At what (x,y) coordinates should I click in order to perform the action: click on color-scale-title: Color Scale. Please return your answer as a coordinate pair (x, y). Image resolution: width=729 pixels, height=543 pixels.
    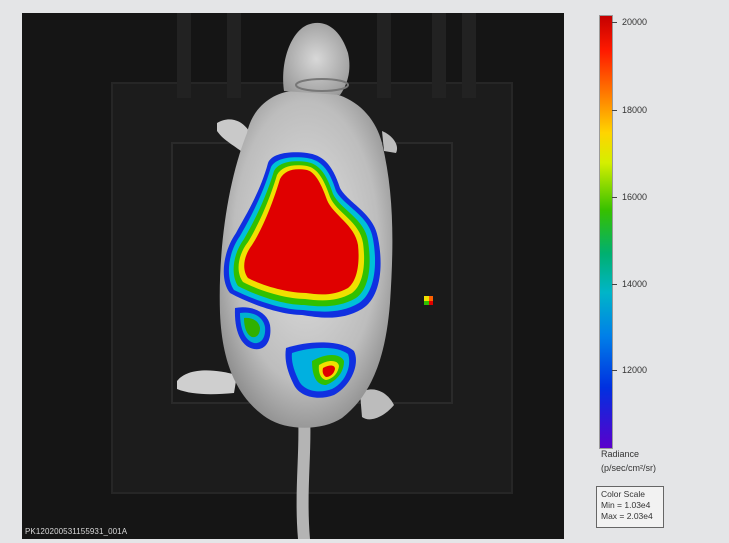
    Looking at the image, I should click on (623, 494).